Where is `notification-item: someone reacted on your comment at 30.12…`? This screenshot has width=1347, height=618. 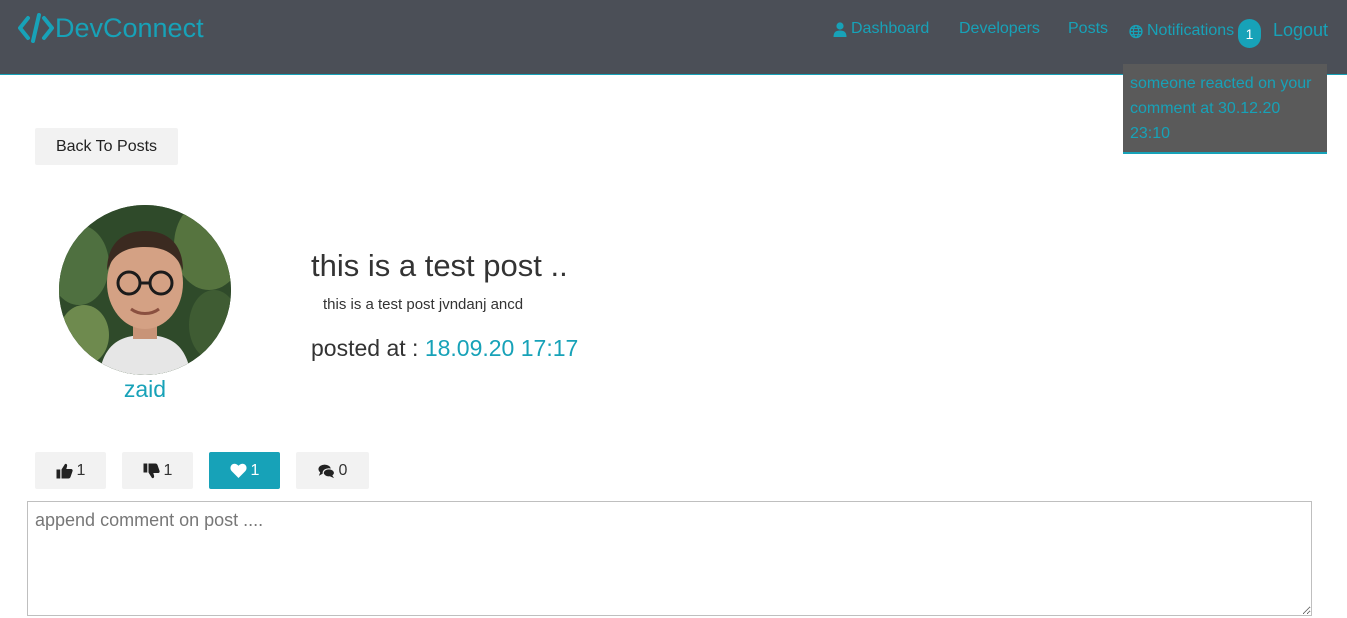 notification-item: someone reacted on your comment at 30.12… is located at coordinates (1225, 108).